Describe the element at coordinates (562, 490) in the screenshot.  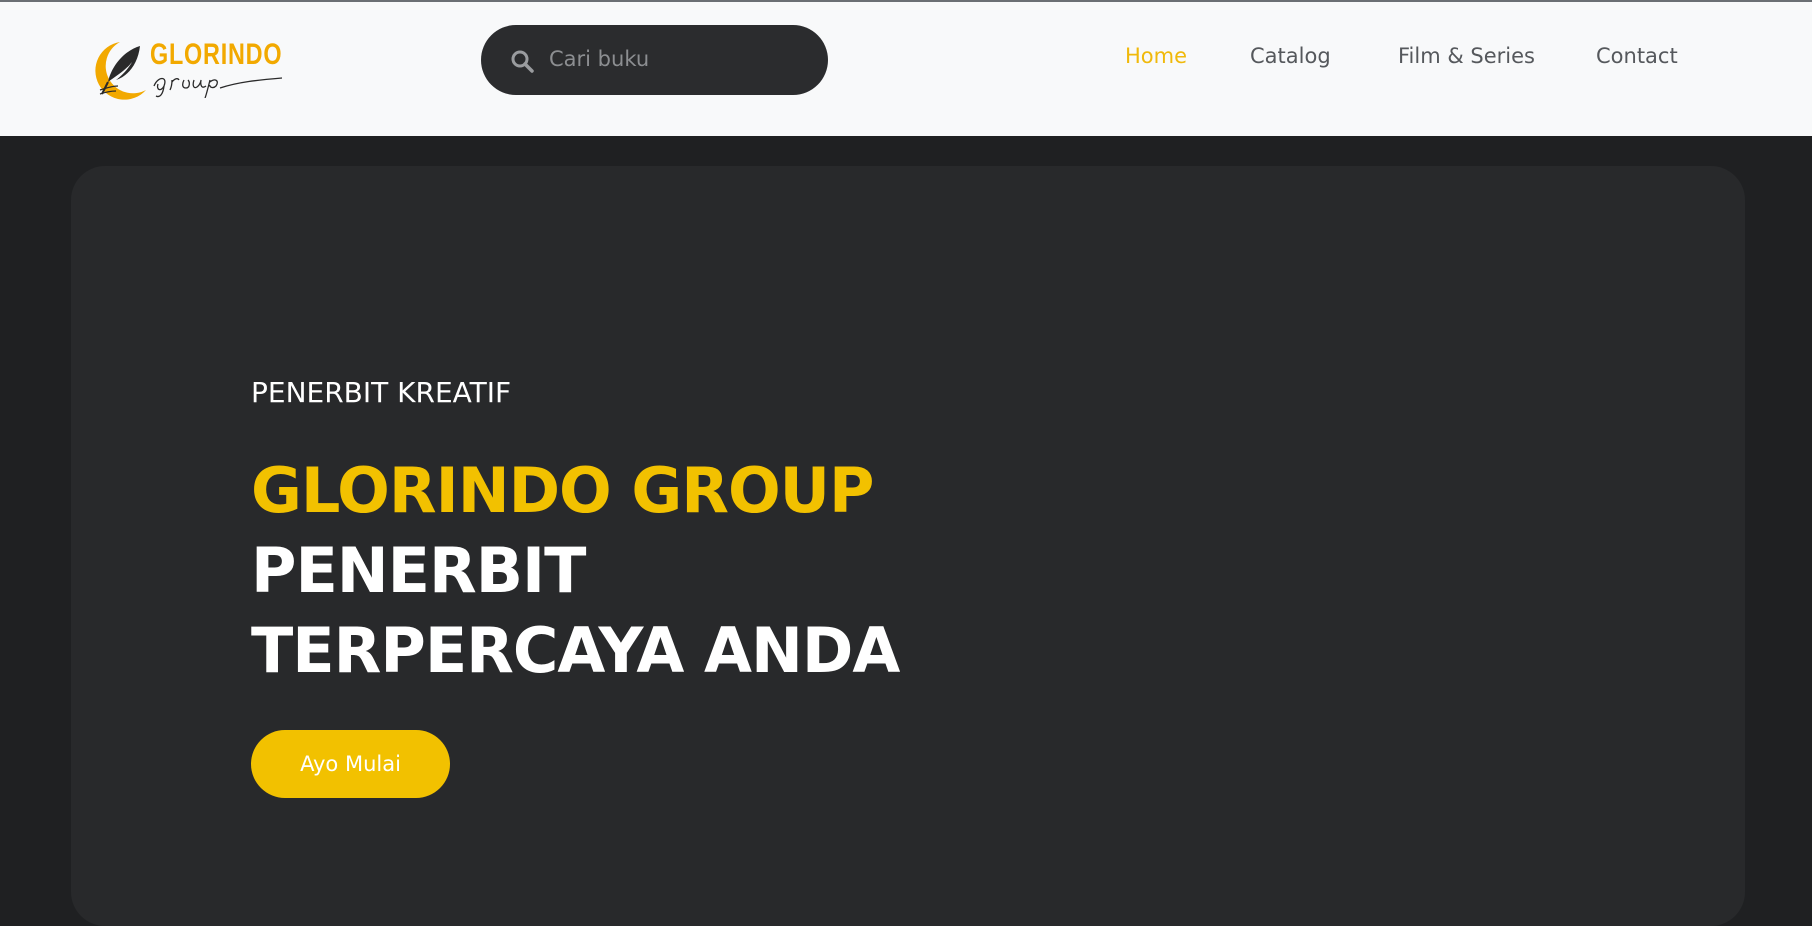
I see `hero-title-brand: GLORINDO GROUP` at that location.